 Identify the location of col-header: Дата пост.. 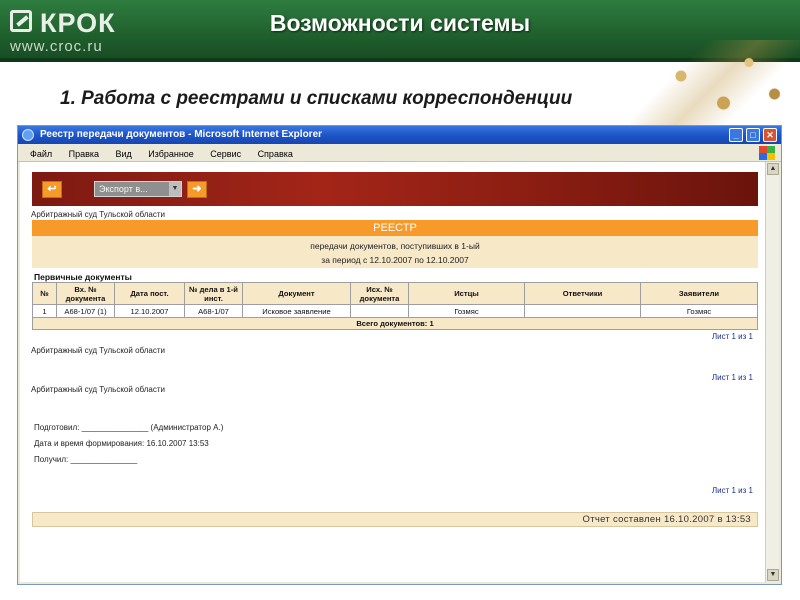
(149, 293).